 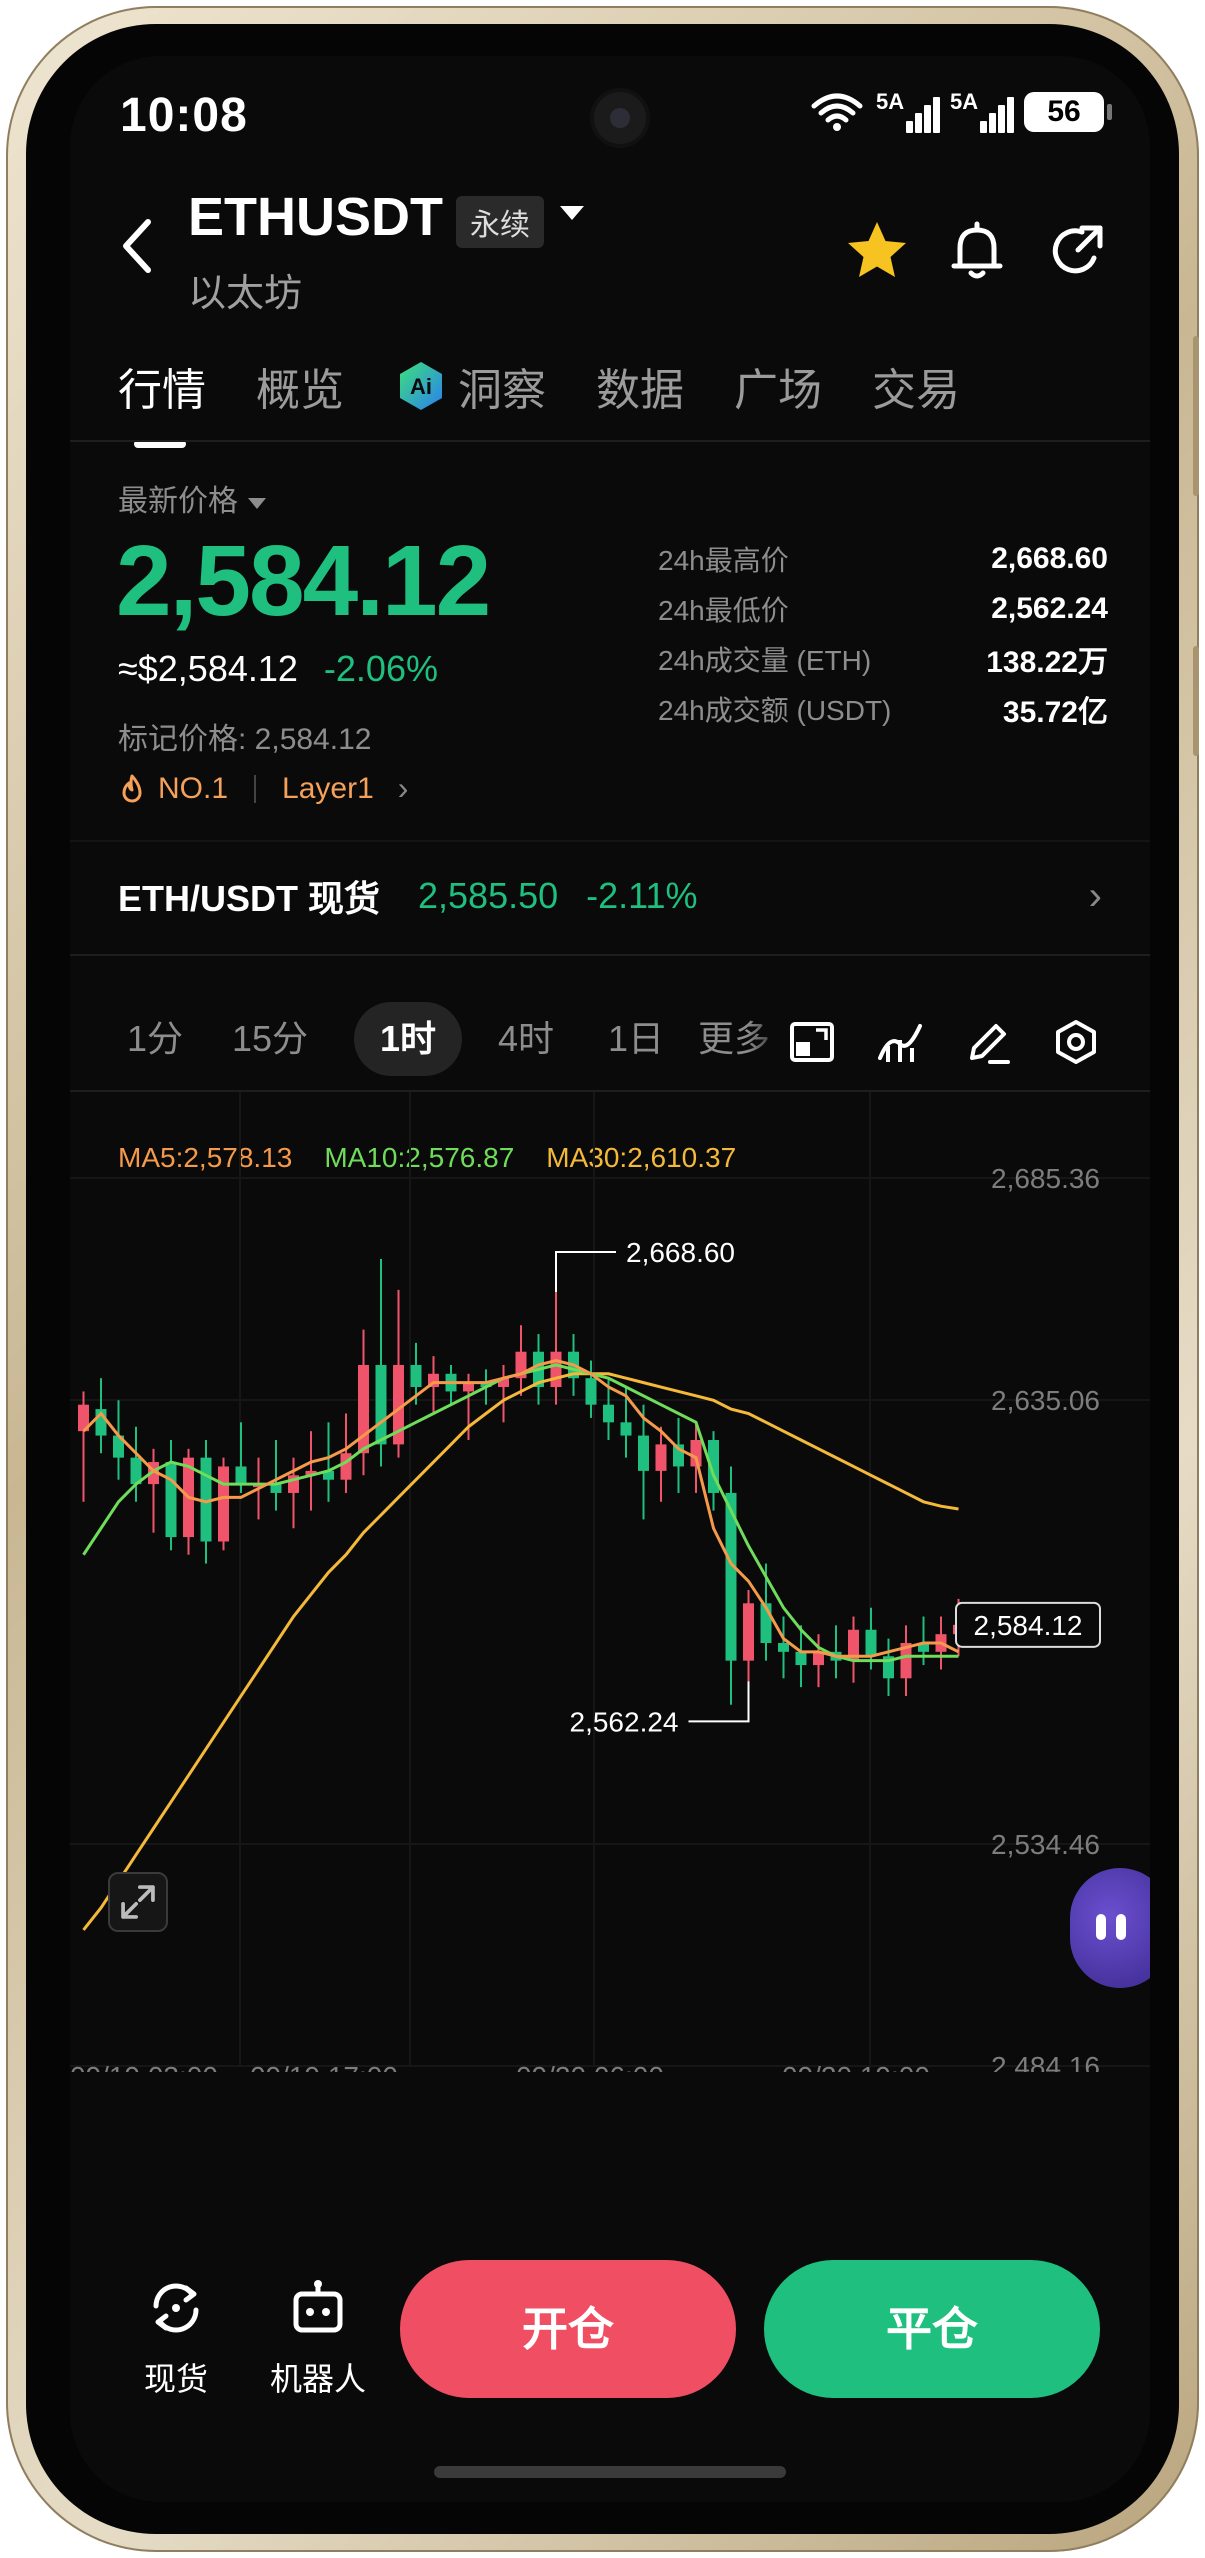 I want to click on cell-signal-icon: 5A, so click(x=908, y=111).